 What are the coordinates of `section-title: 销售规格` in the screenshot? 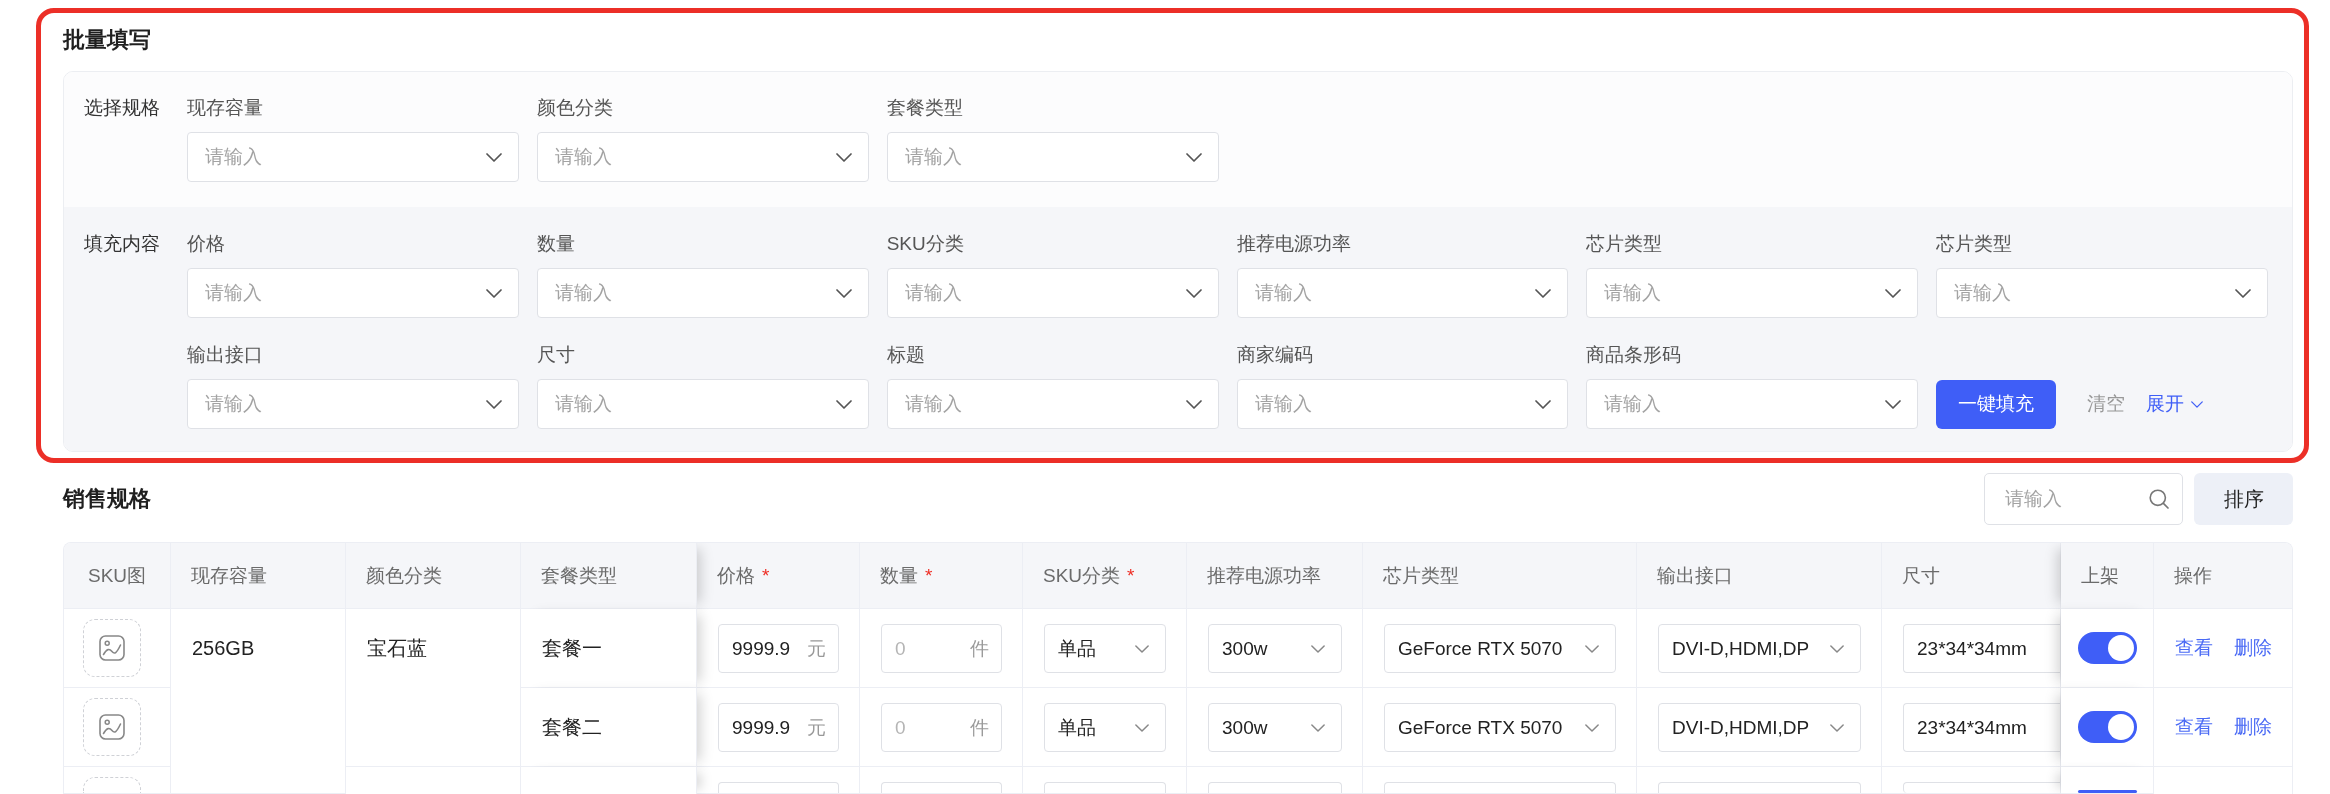 It's located at (107, 499).